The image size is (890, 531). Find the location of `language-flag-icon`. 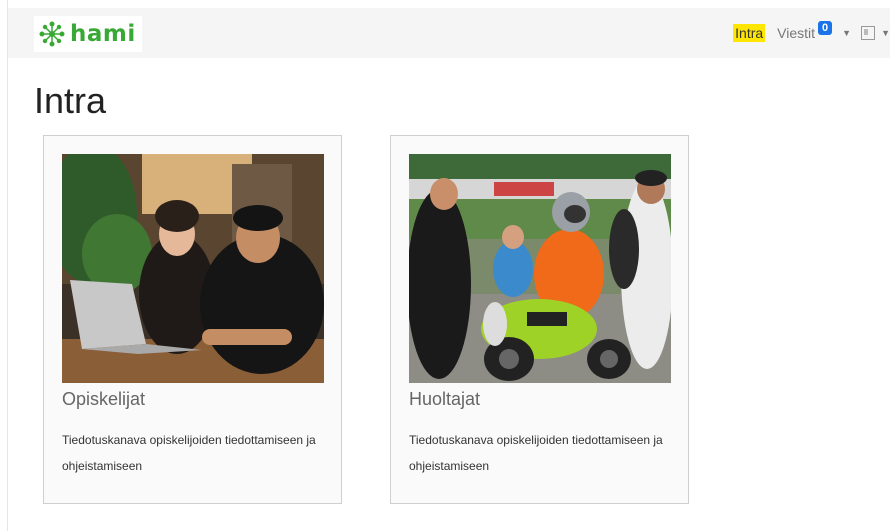

language-flag-icon is located at coordinates (868, 33).